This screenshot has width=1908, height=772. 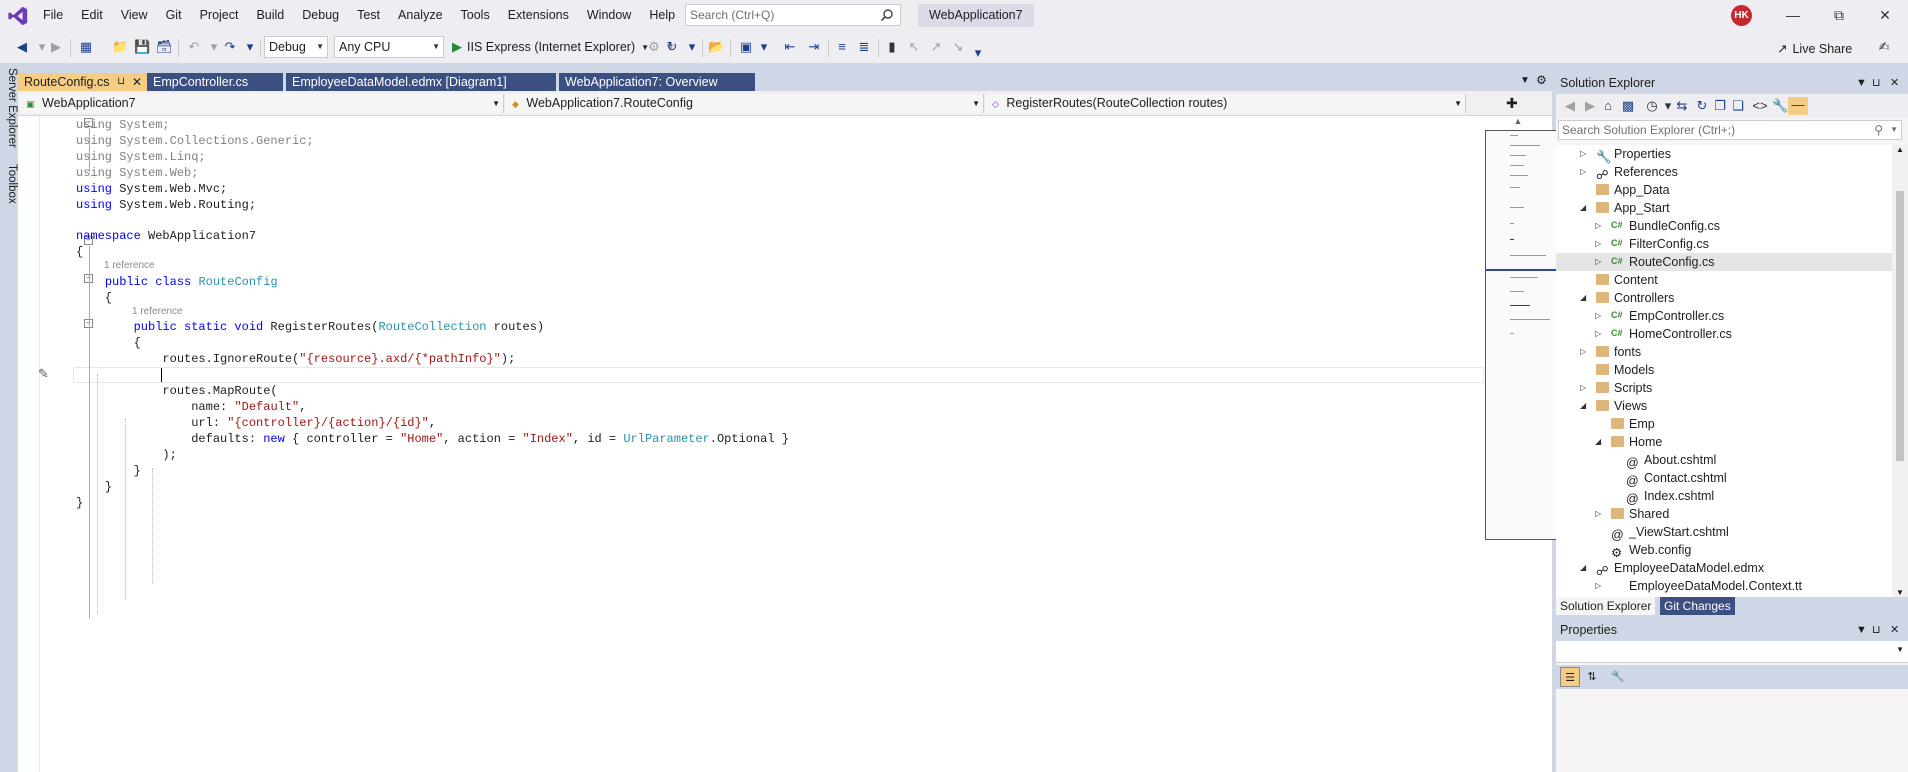 What do you see at coordinates (716, 47) in the screenshot?
I see `solution-folder-icon: 📂` at bounding box center [716, 47].